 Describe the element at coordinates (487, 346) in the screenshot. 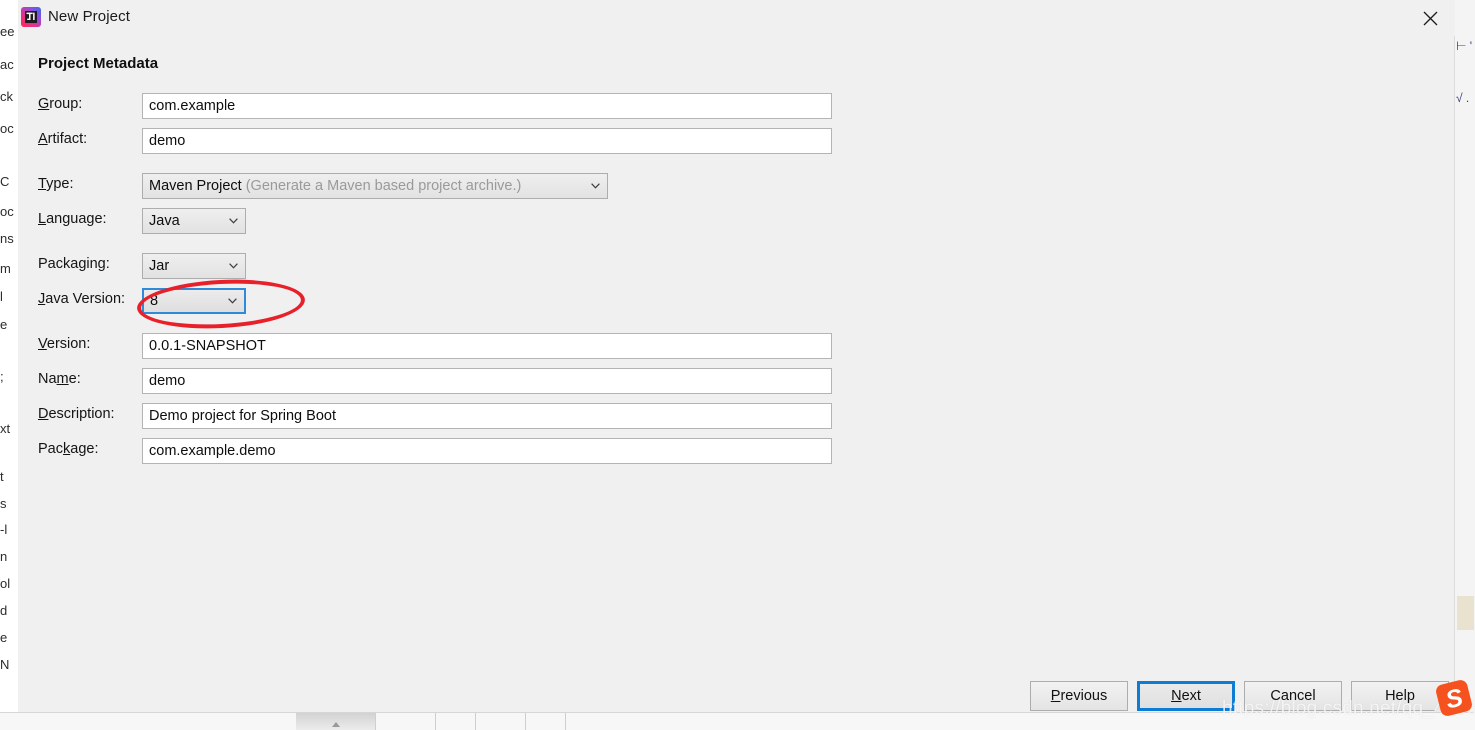

I see `version-input: 0.0.1-SNAPSHOT` at that location.